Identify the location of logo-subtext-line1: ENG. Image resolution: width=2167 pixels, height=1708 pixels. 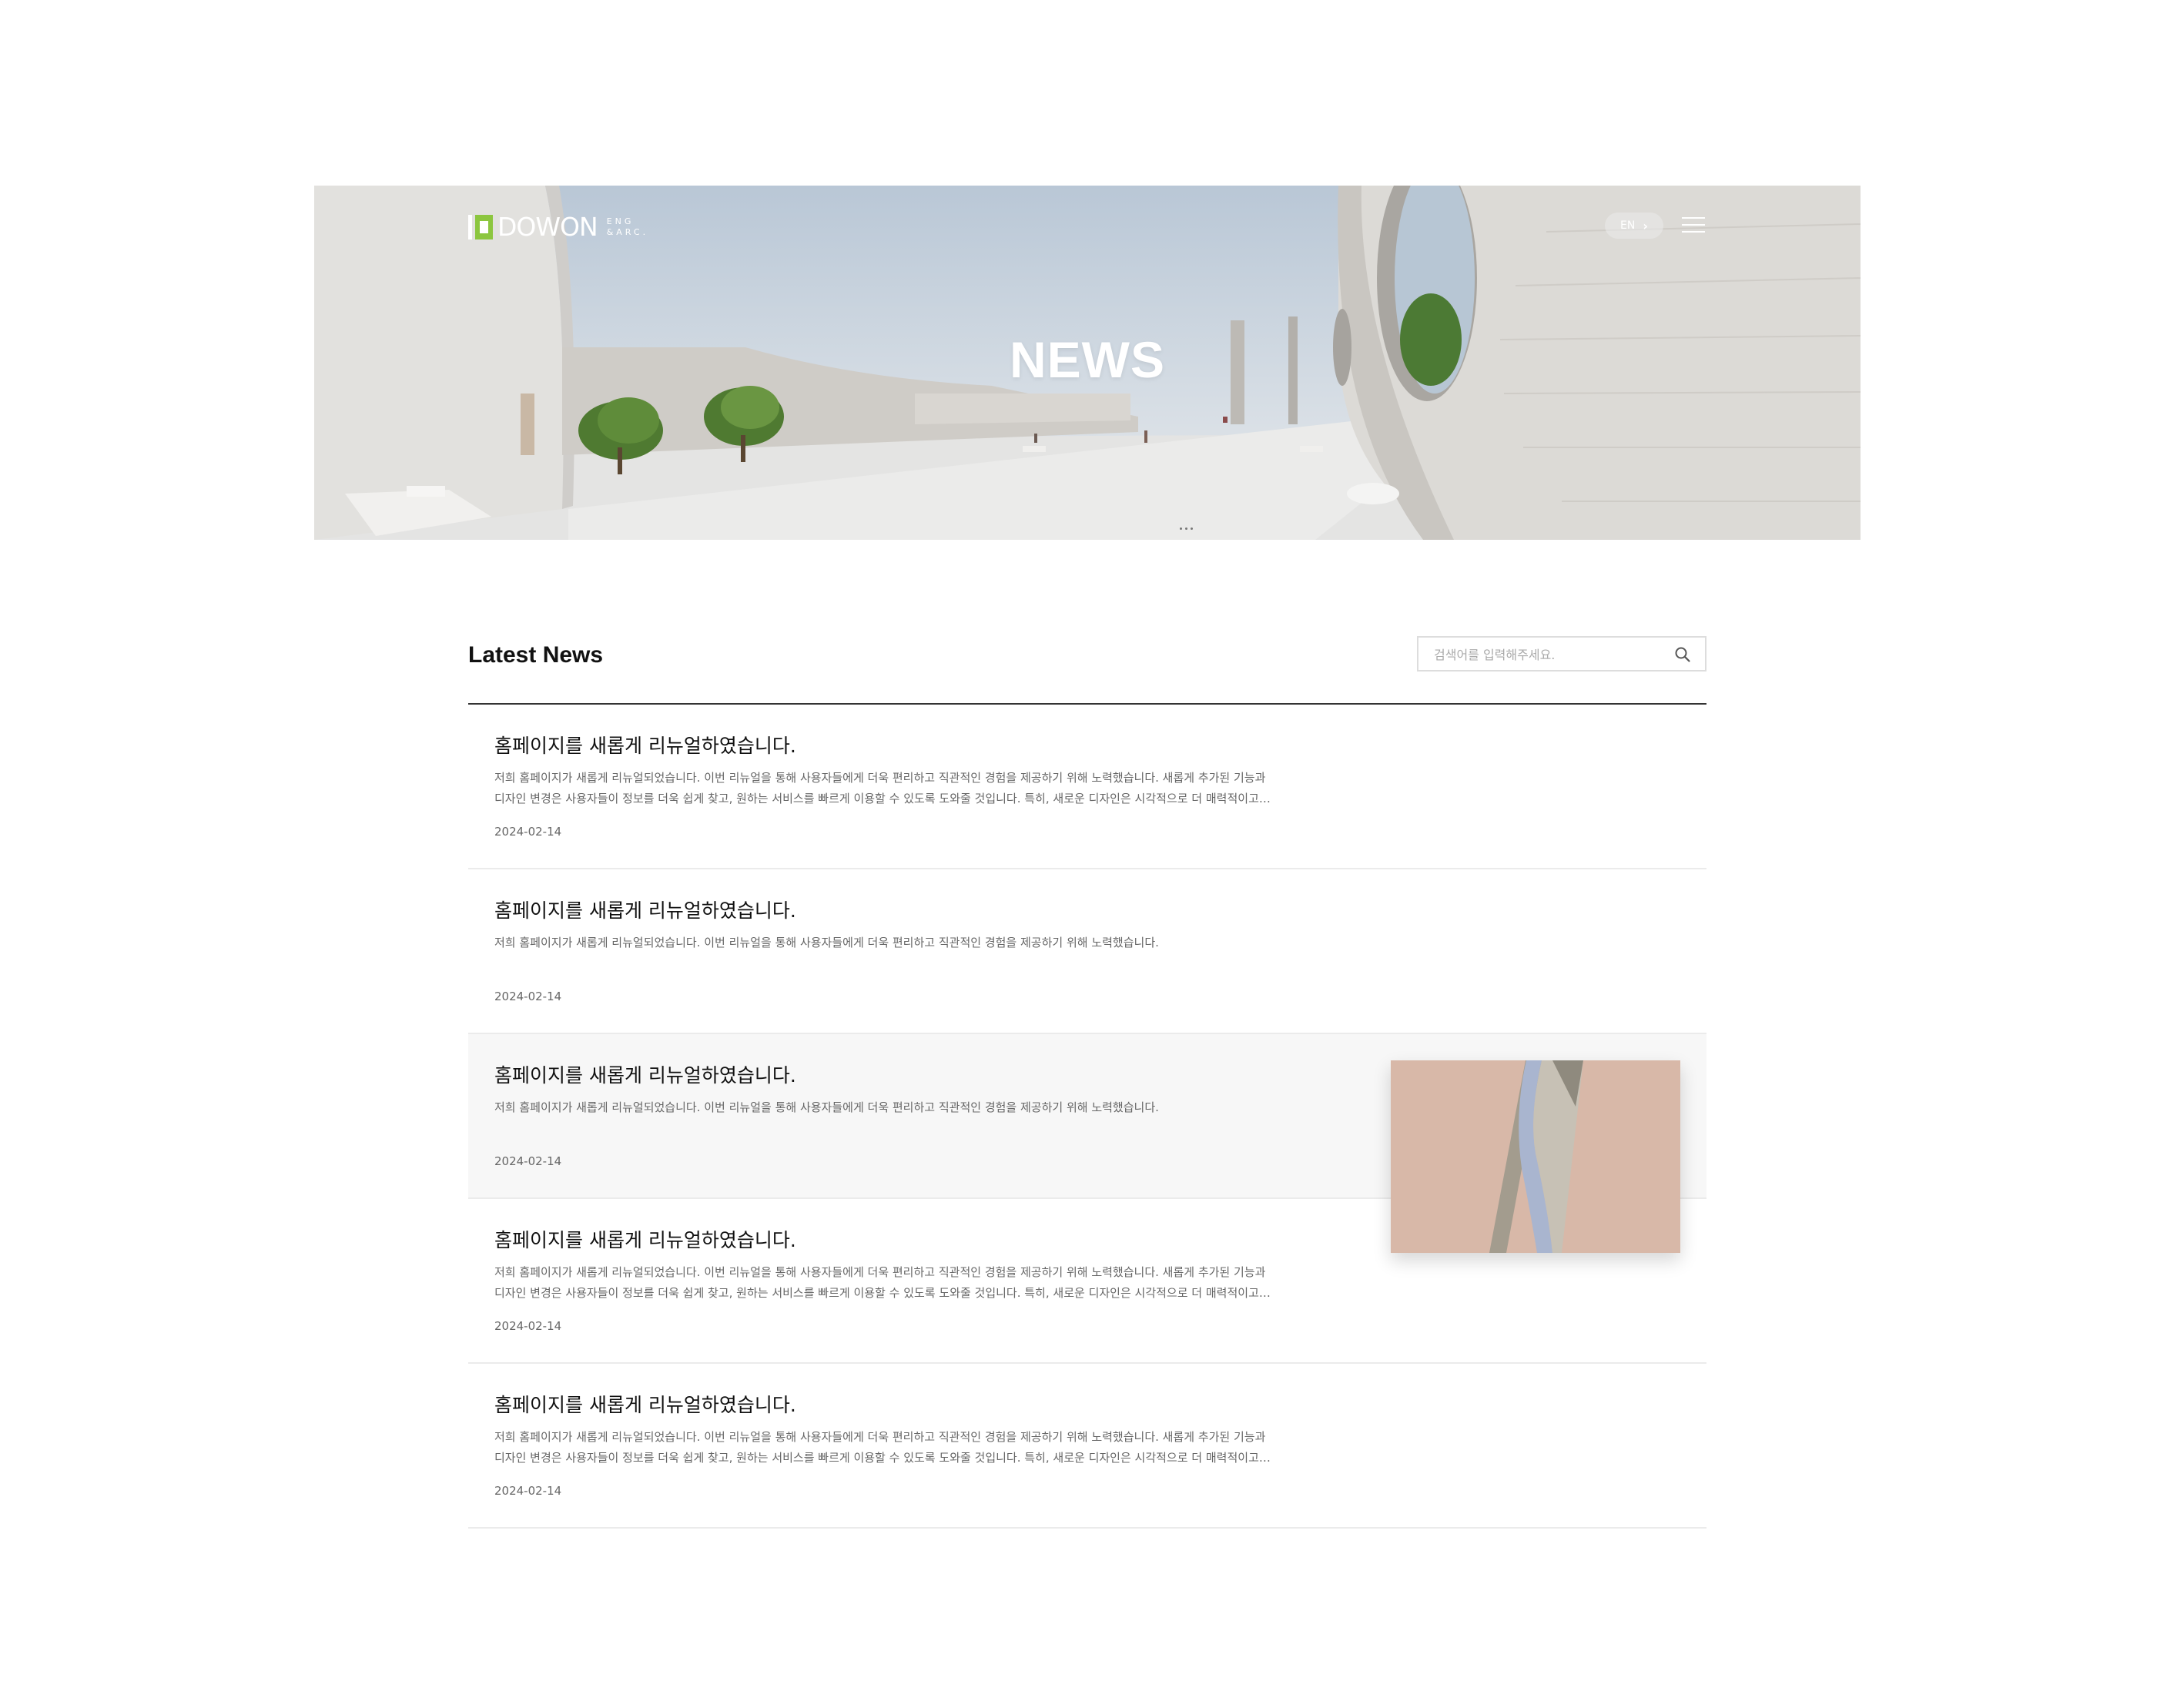
(620, 221).